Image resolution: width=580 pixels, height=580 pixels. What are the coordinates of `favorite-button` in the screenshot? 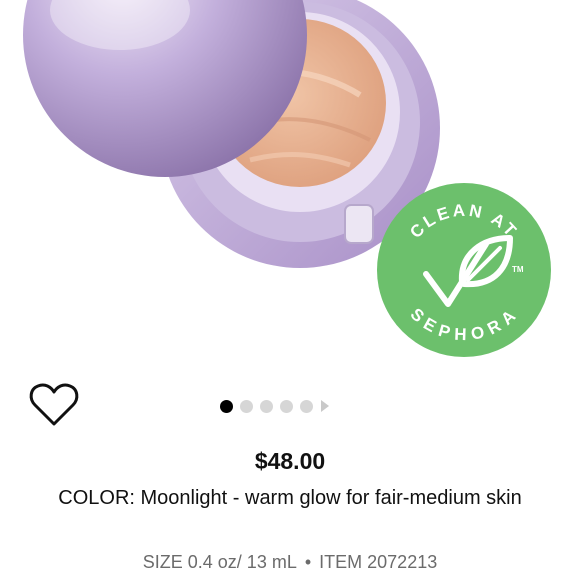 It's located at (54, 405).